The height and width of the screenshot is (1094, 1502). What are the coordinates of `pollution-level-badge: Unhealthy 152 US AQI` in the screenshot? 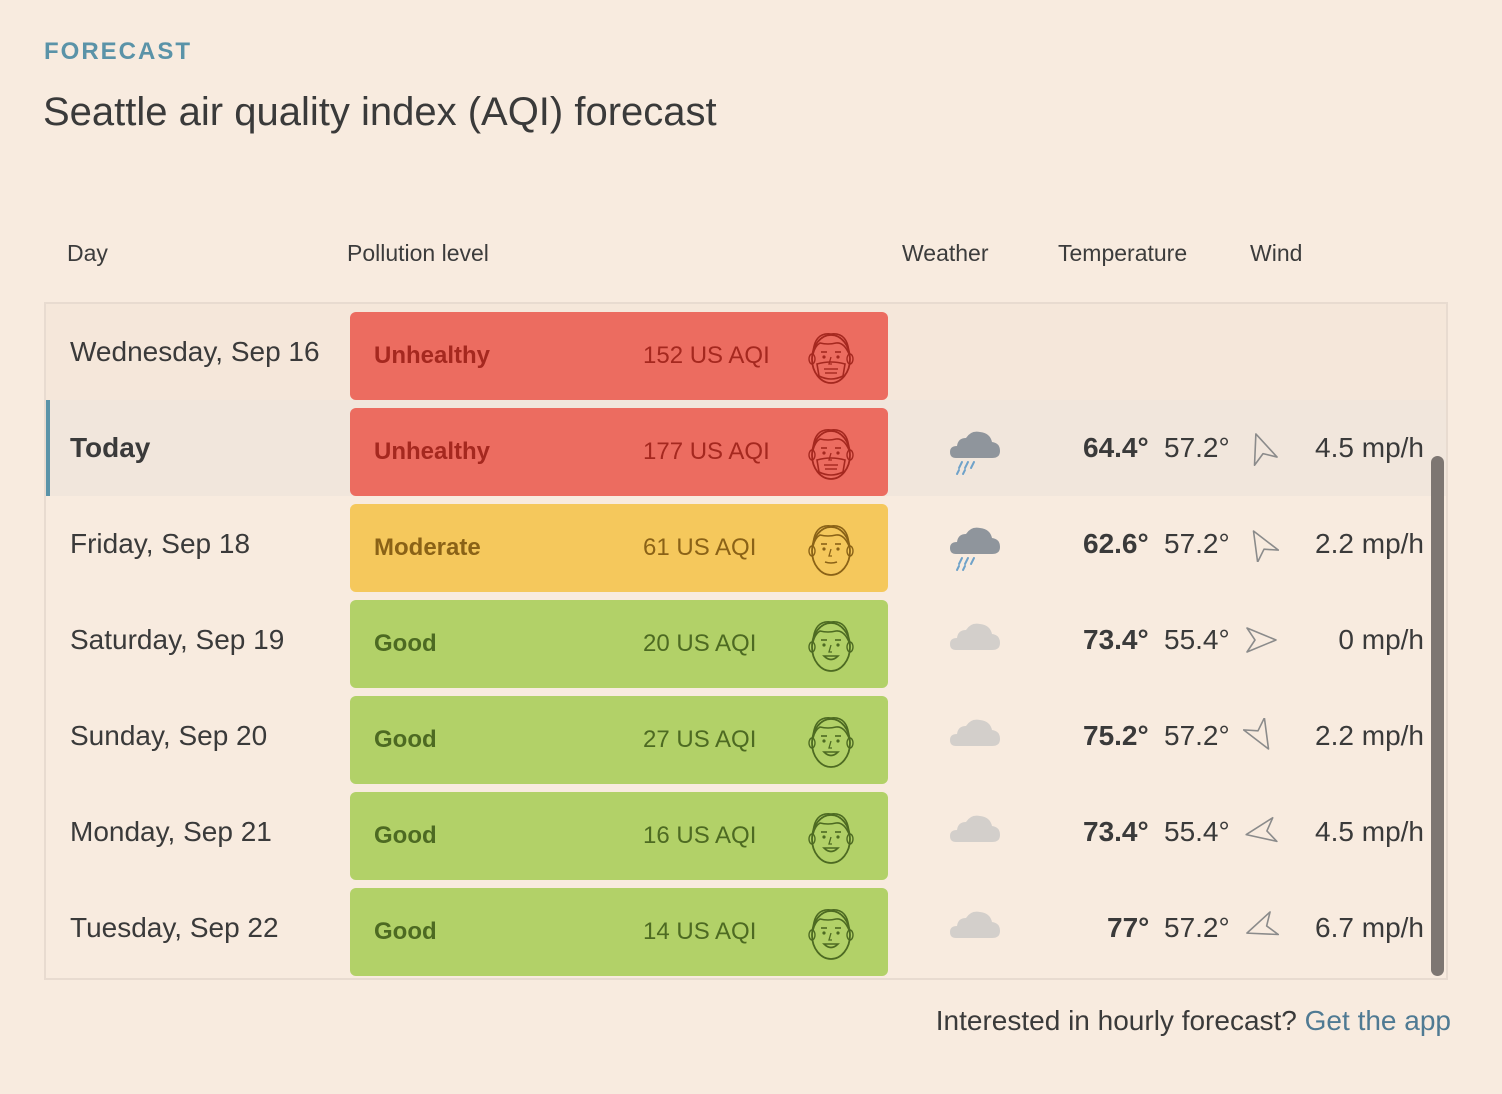 It's located at (619, 356).